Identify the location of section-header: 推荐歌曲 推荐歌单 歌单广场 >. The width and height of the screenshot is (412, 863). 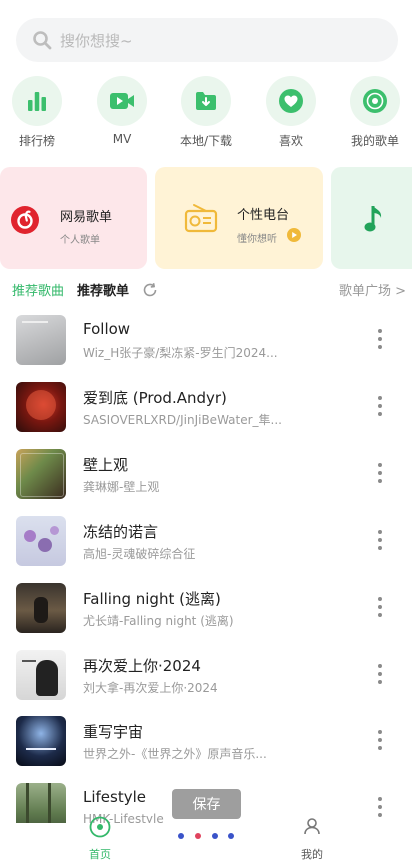
(206, 290).